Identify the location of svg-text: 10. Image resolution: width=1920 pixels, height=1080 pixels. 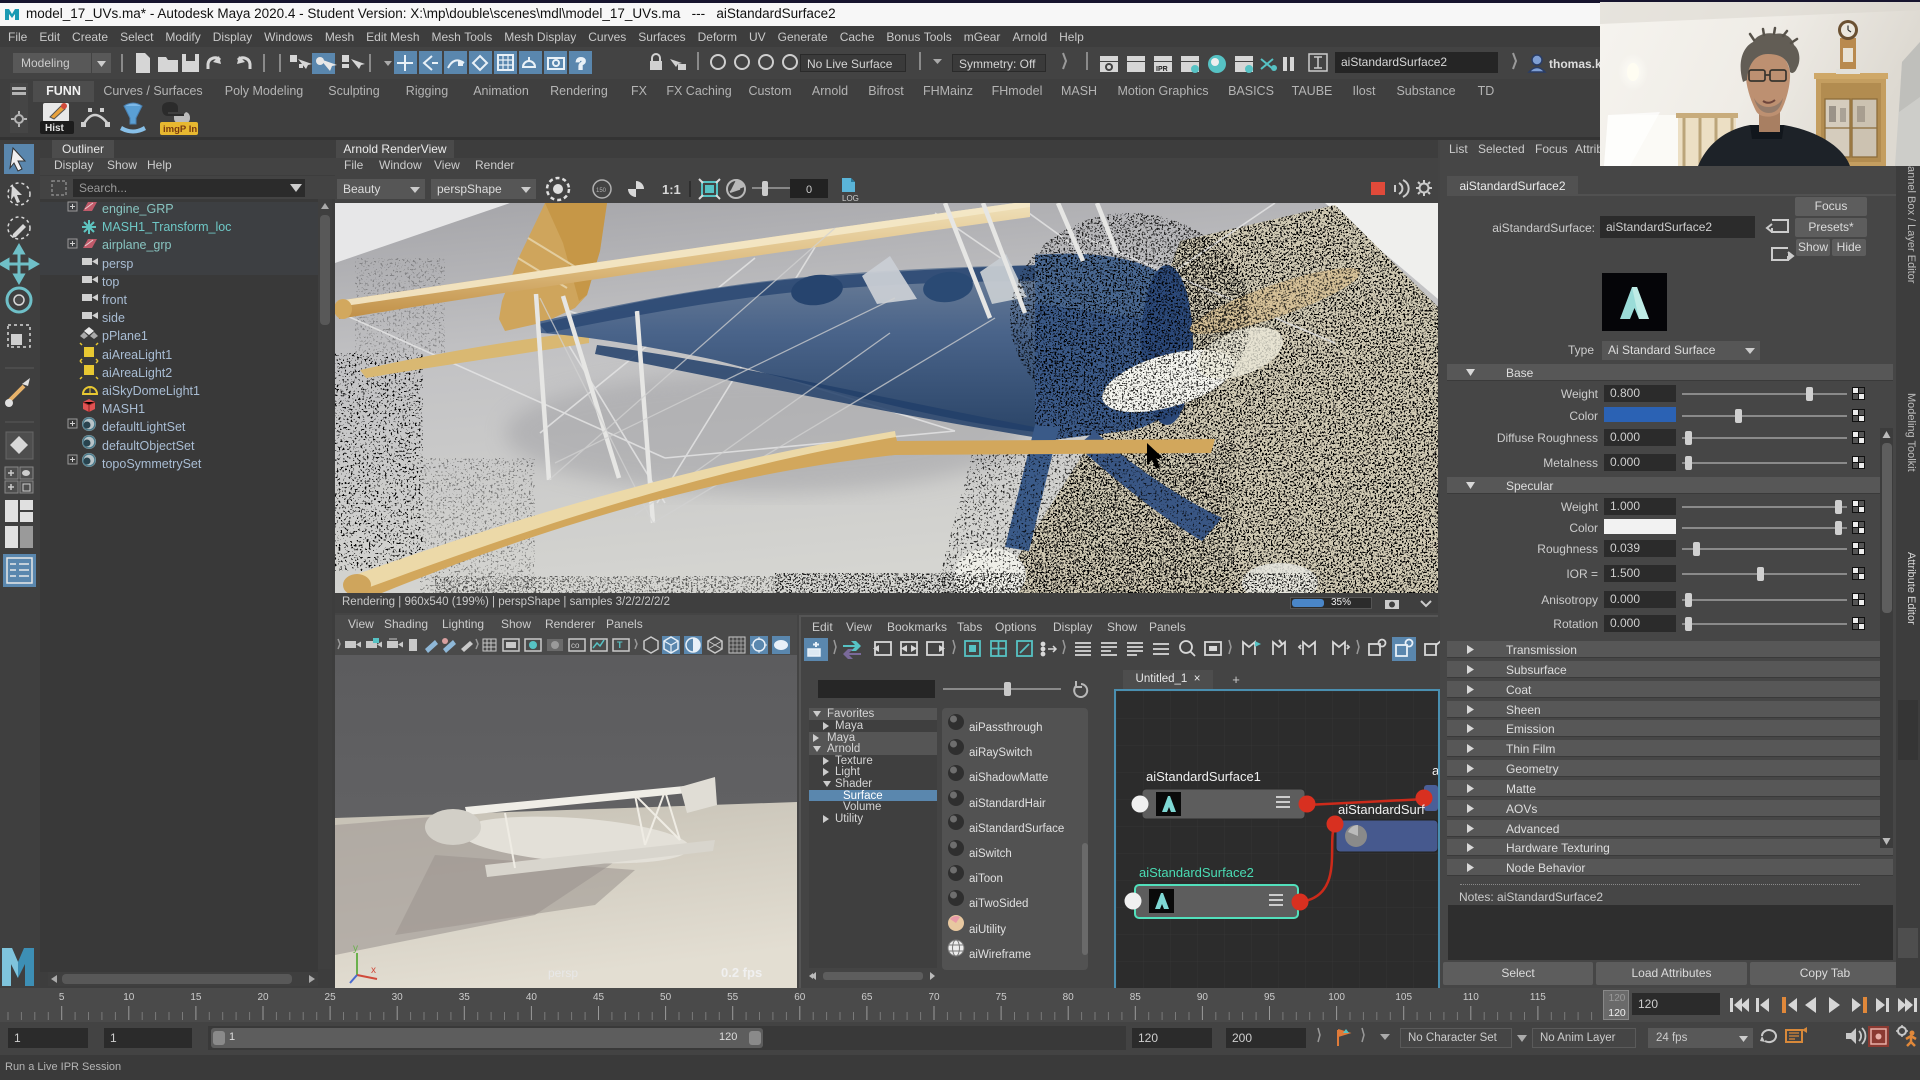
(129, 997).